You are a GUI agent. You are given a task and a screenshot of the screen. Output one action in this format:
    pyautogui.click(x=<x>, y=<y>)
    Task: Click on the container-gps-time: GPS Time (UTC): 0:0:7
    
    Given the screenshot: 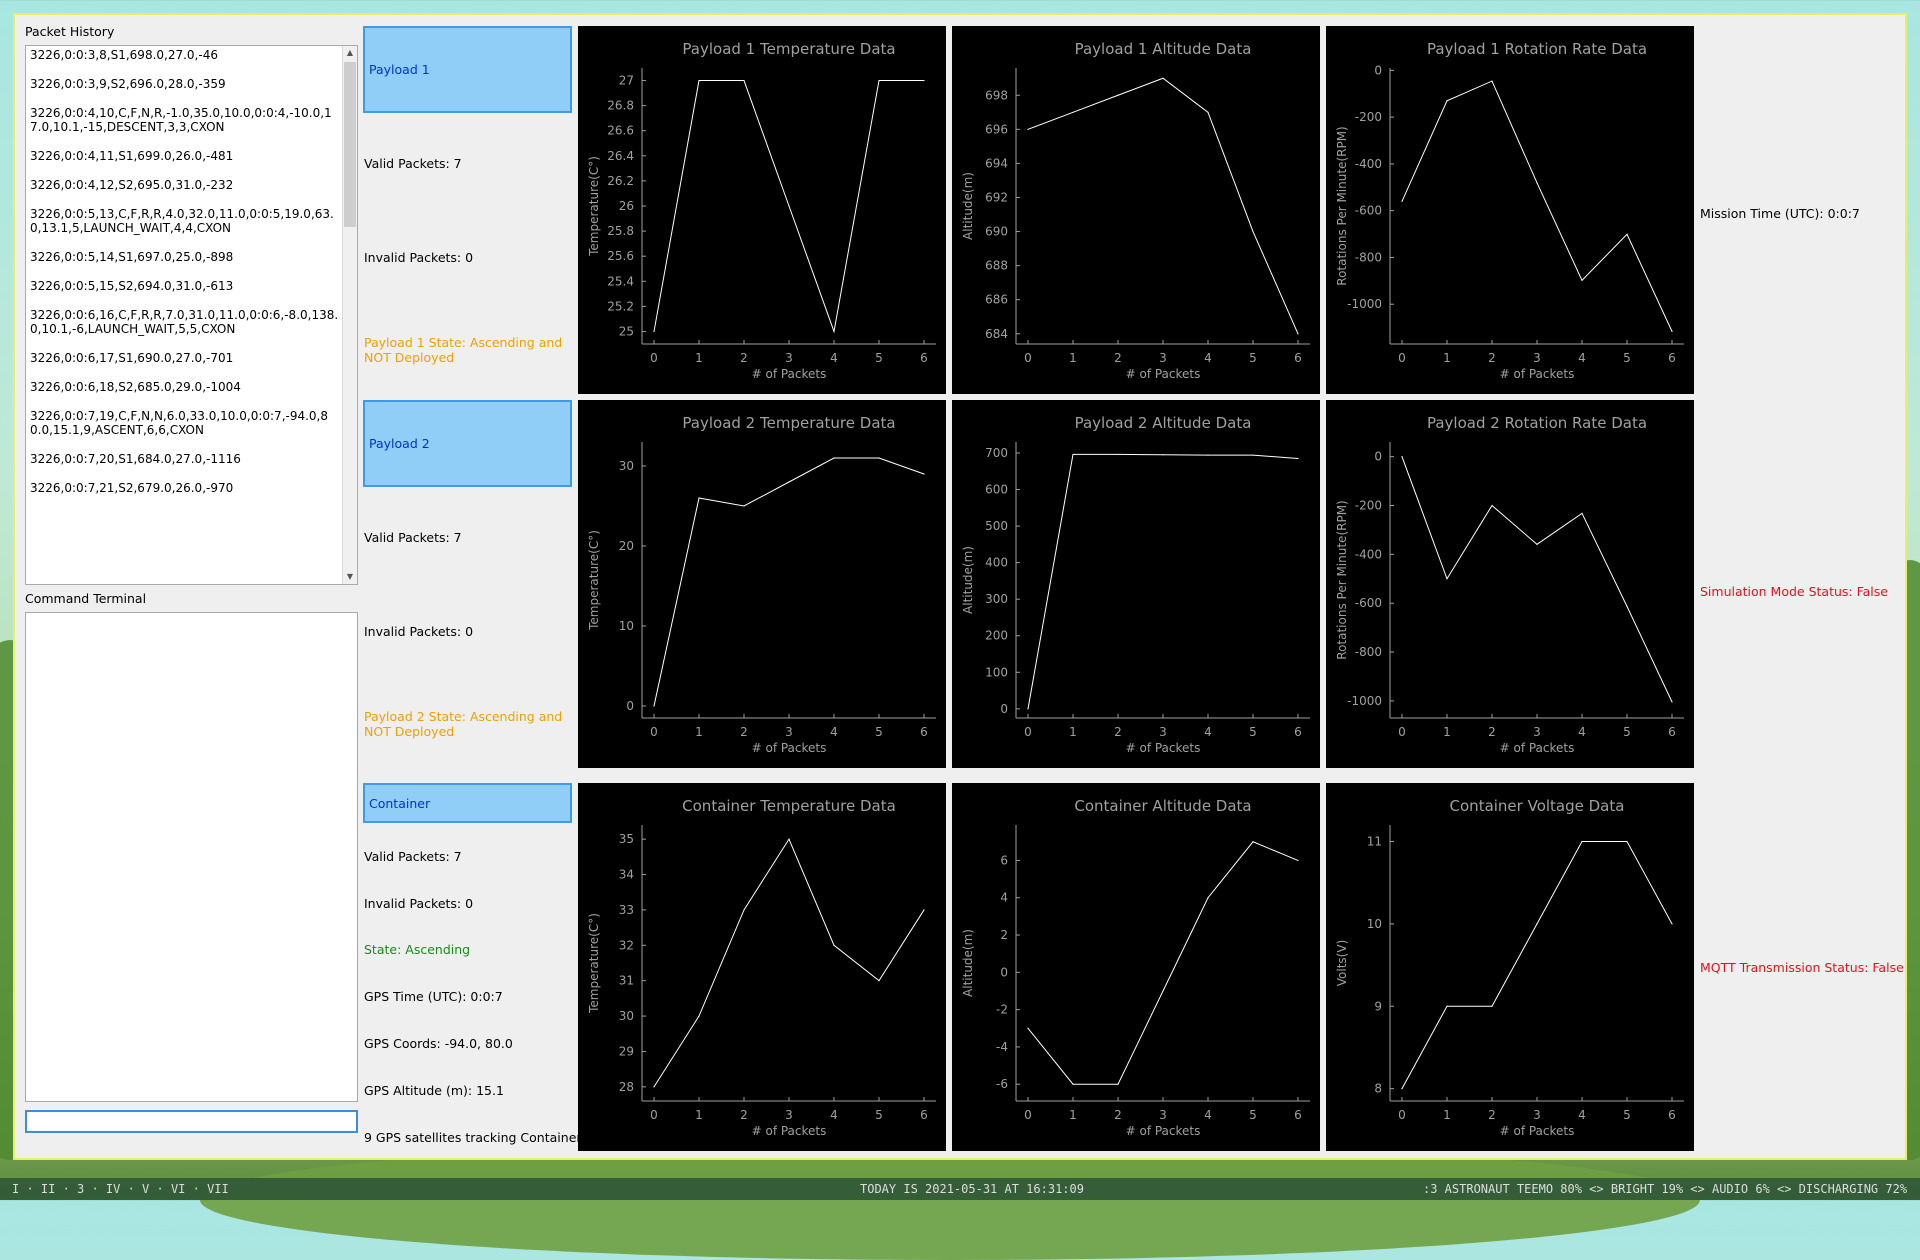 What is the action you would take?
    pyautogui.click(x=433, y=996)
    